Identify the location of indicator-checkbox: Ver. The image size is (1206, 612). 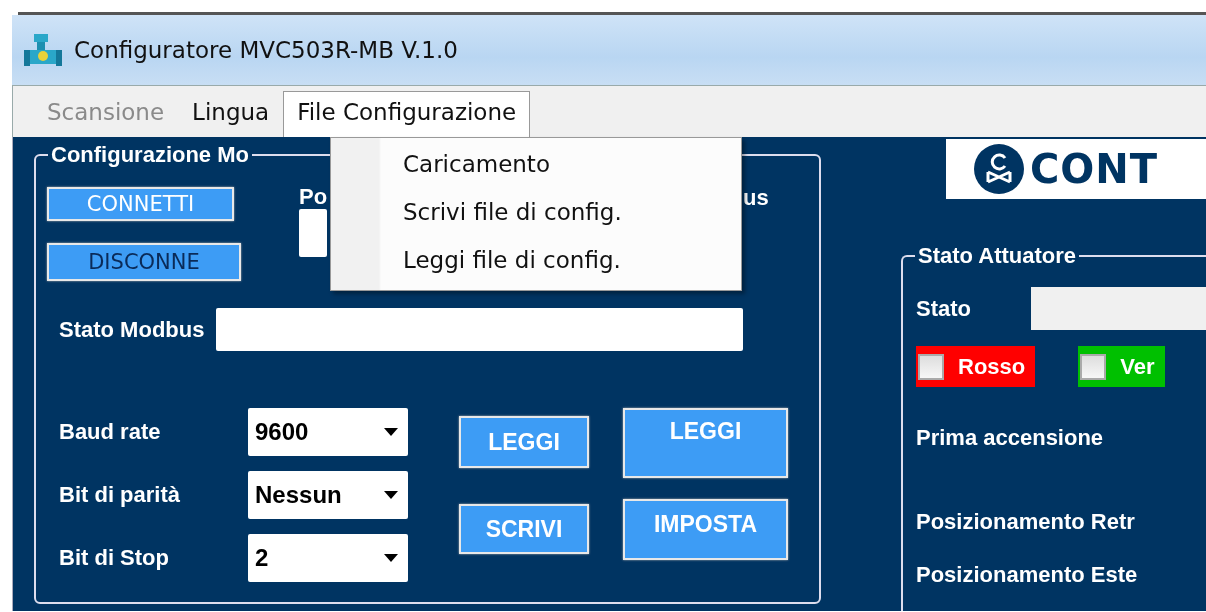
(1121, 366).